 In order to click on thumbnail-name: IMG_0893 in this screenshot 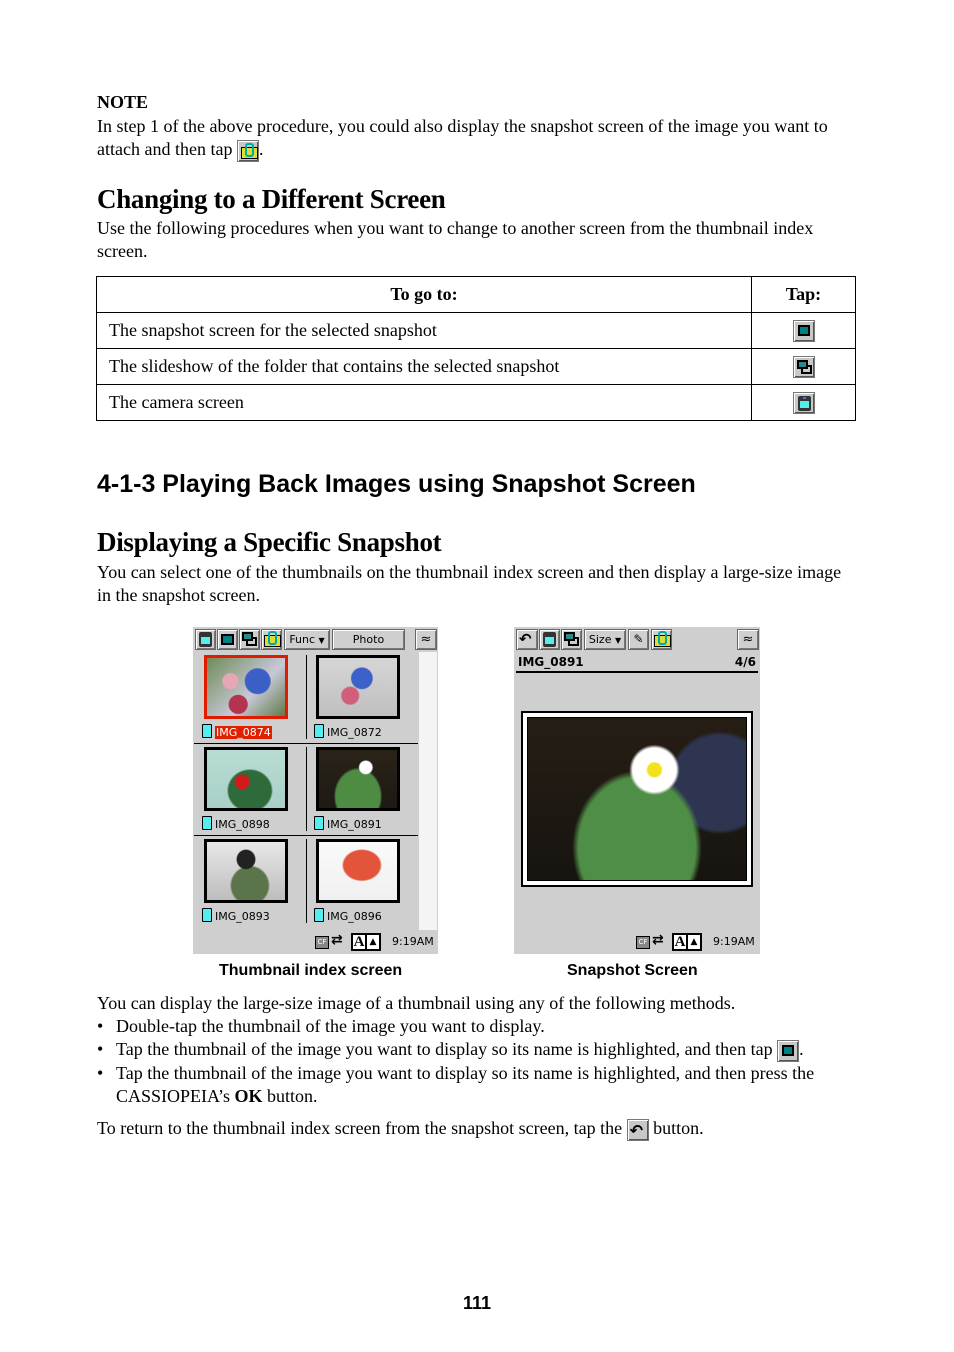, I will do `click(242, 916)`.